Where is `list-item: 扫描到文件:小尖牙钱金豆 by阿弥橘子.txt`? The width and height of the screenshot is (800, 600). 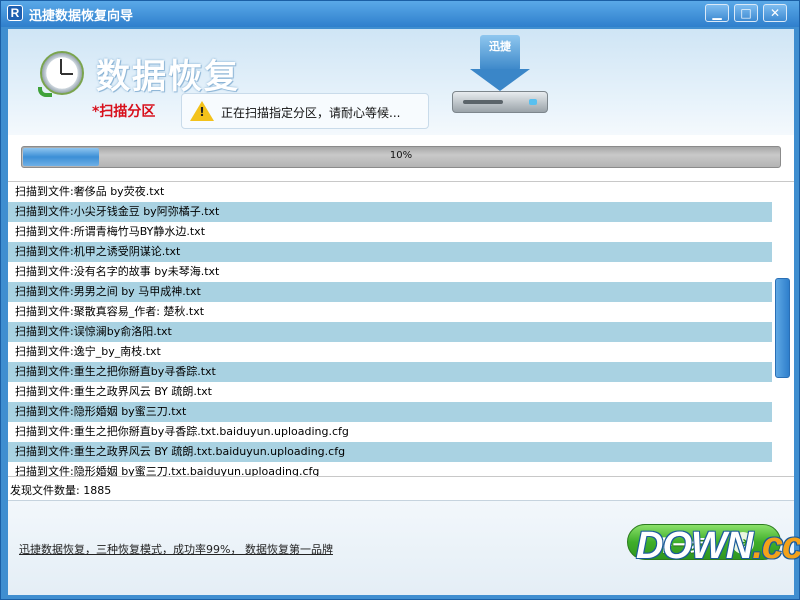
list-item: 扫描到文件:小尖牙钱金豆 by阿弥橘子.txt is located at coordinates (390, 212).